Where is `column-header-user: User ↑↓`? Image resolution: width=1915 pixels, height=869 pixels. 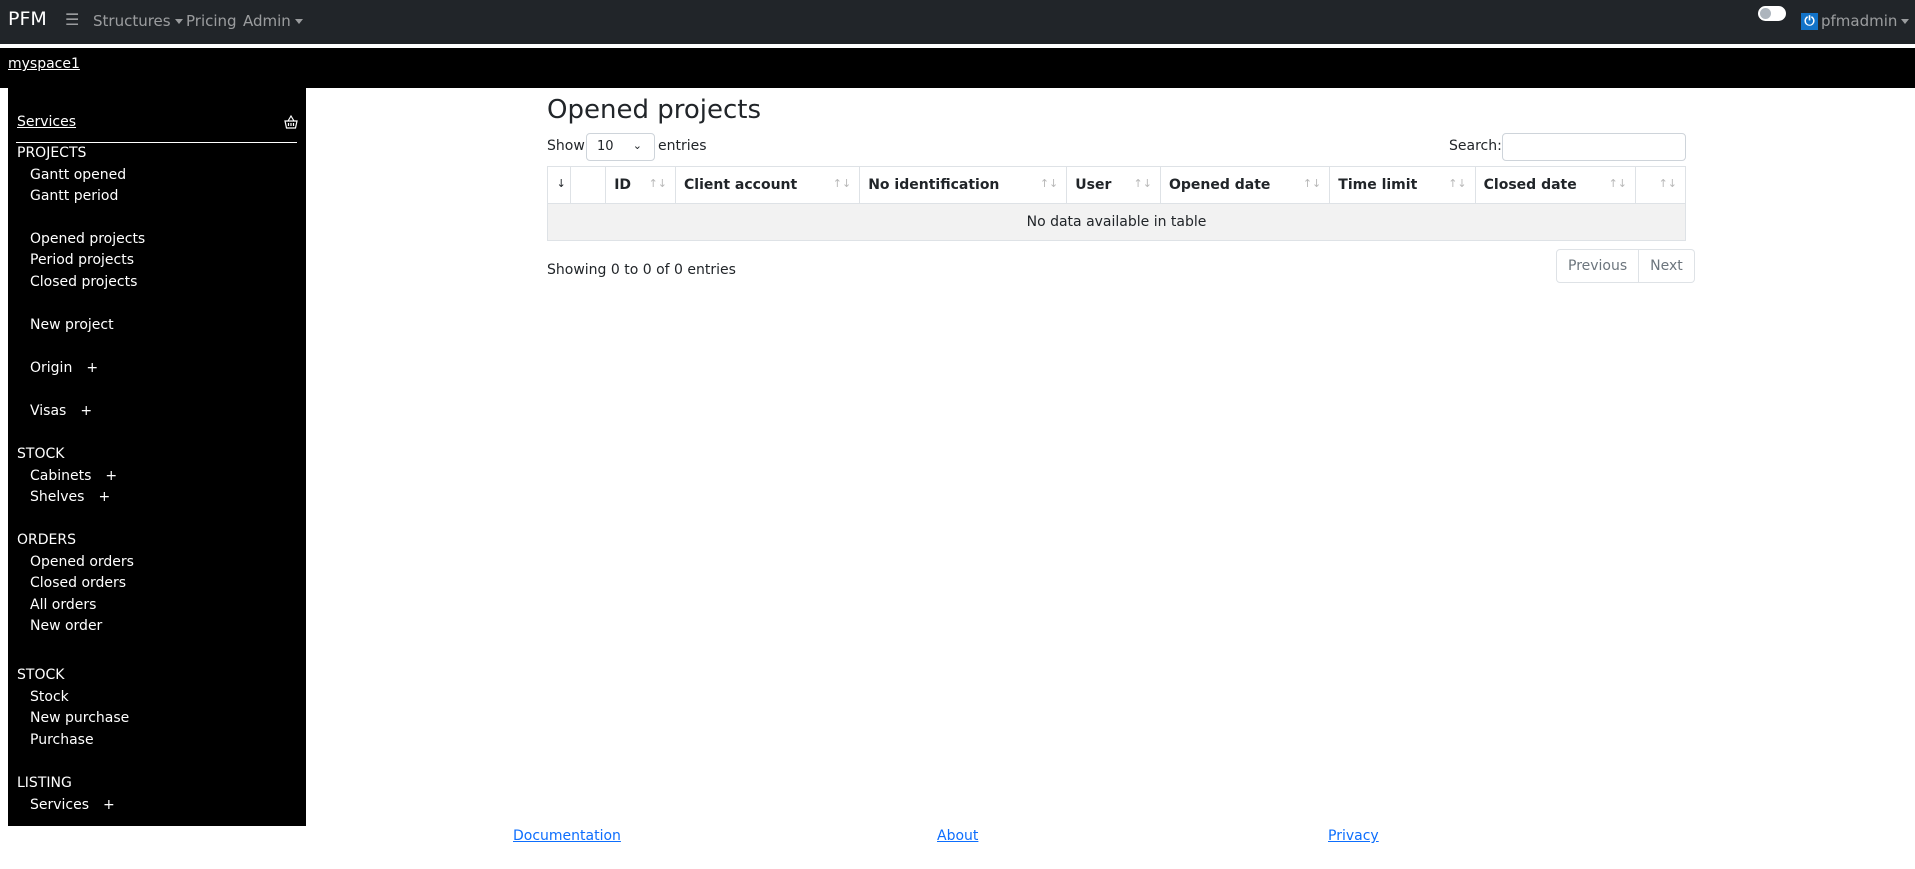 column-header-user: User ↑↓ is located at coordinates (1113, 185).